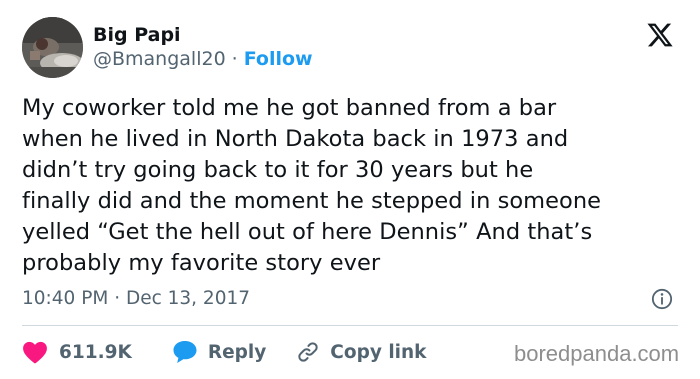 The width and height of the screenshot is (700, 379). I want to click on action-bar: 611.9K Reply Copy link, so click(224, 352).